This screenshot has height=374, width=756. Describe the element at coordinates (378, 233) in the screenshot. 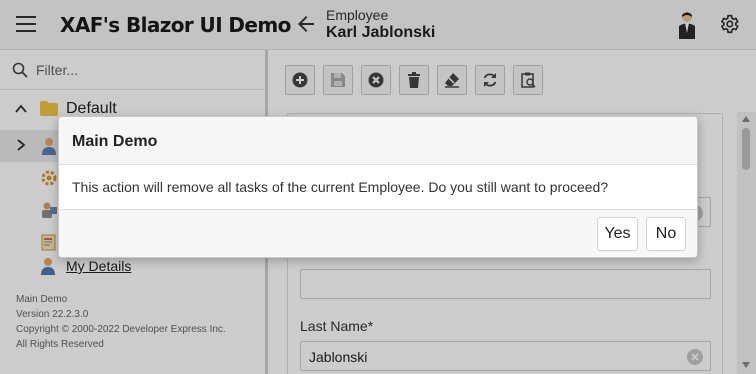

I see `dialog-footer: Yes No` at that location.